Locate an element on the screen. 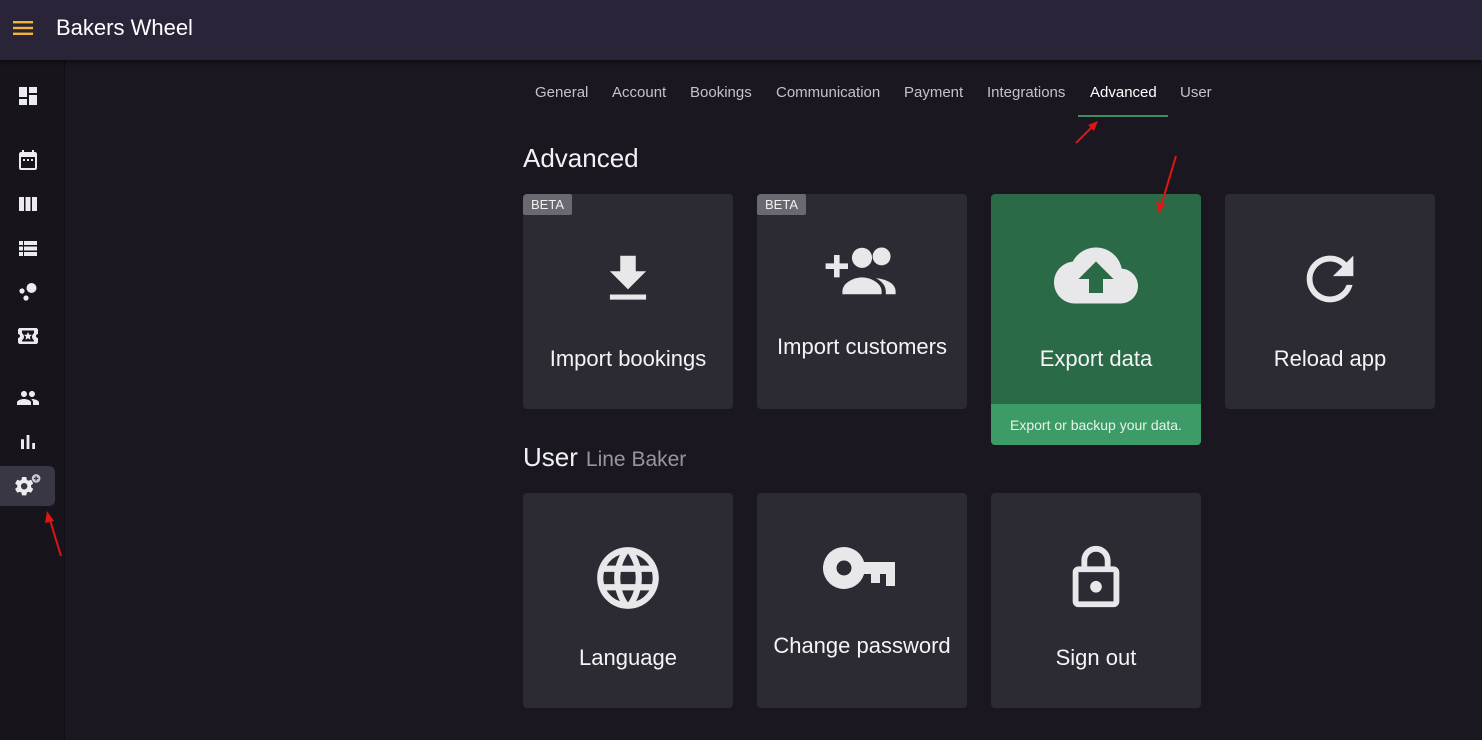 Image resolution: width=1482 pixels, height=740 pixels. card-label: Change password is located at coordinates (862, 645).